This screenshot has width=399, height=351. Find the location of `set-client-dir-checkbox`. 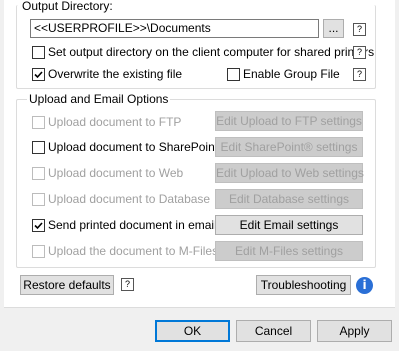

set-client-dir-checkbox is located at coordinates (38, 52).